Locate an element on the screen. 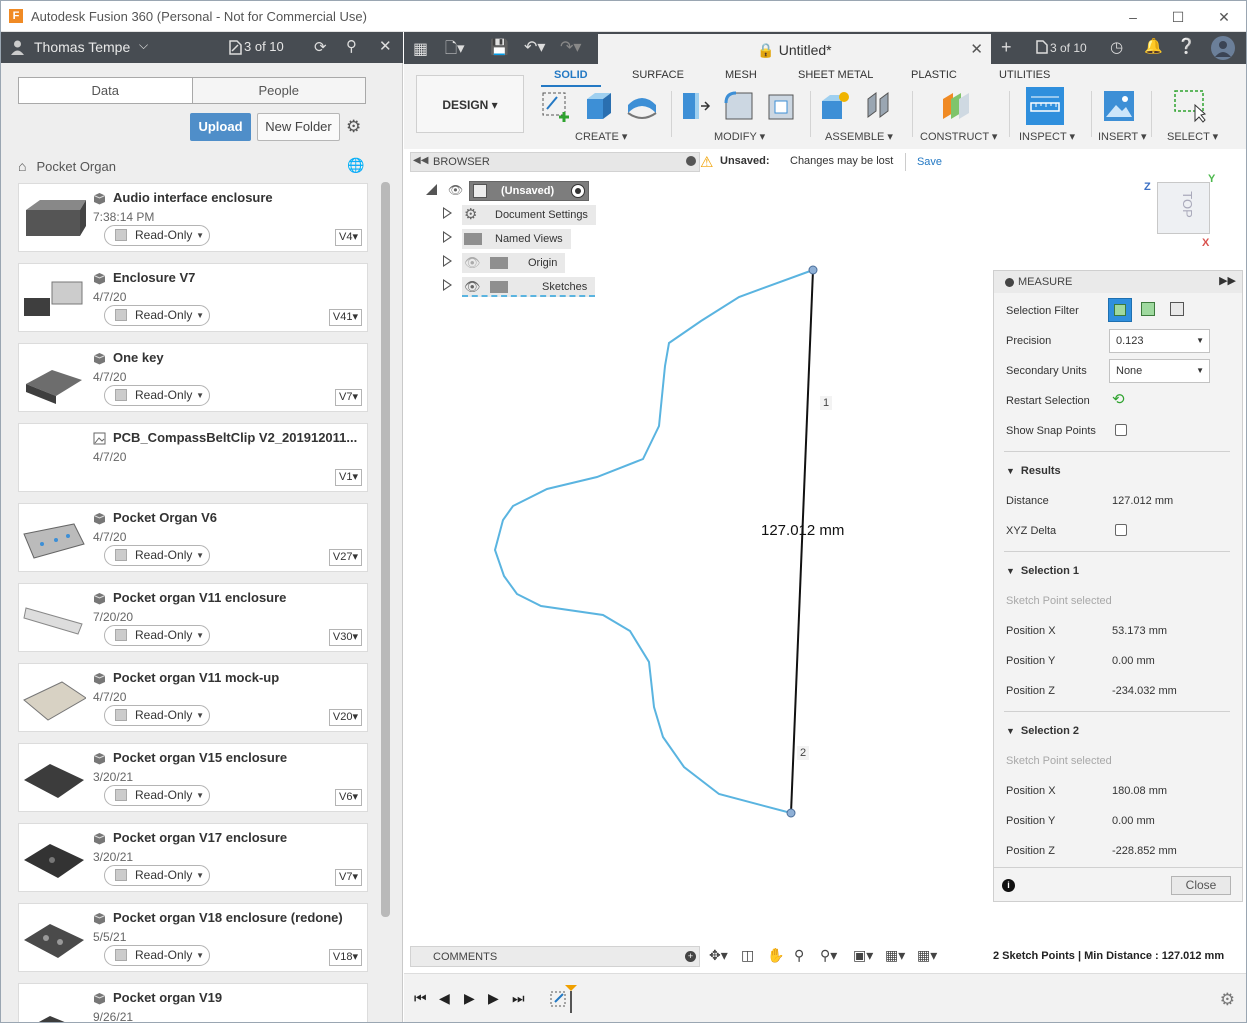  close-measure-button: Close is located at coordinates (1201, 885).